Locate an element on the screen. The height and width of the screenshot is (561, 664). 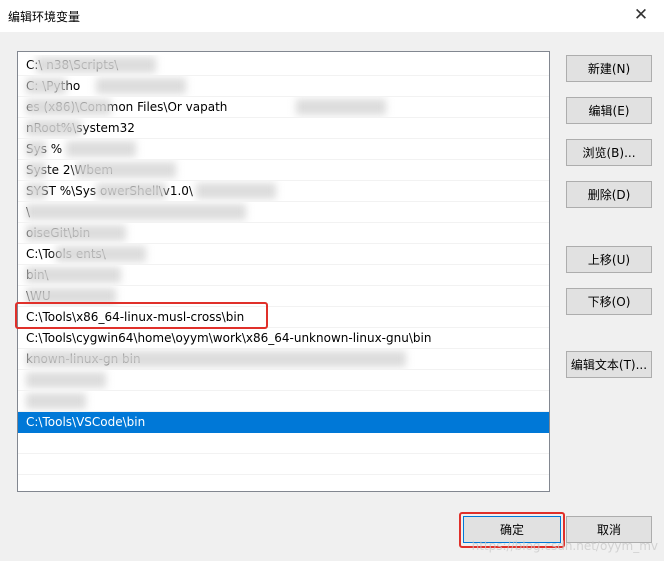
path-list-item: SYST %\Sys owerShell\v1.0\ is located at coordinates (283, 191).